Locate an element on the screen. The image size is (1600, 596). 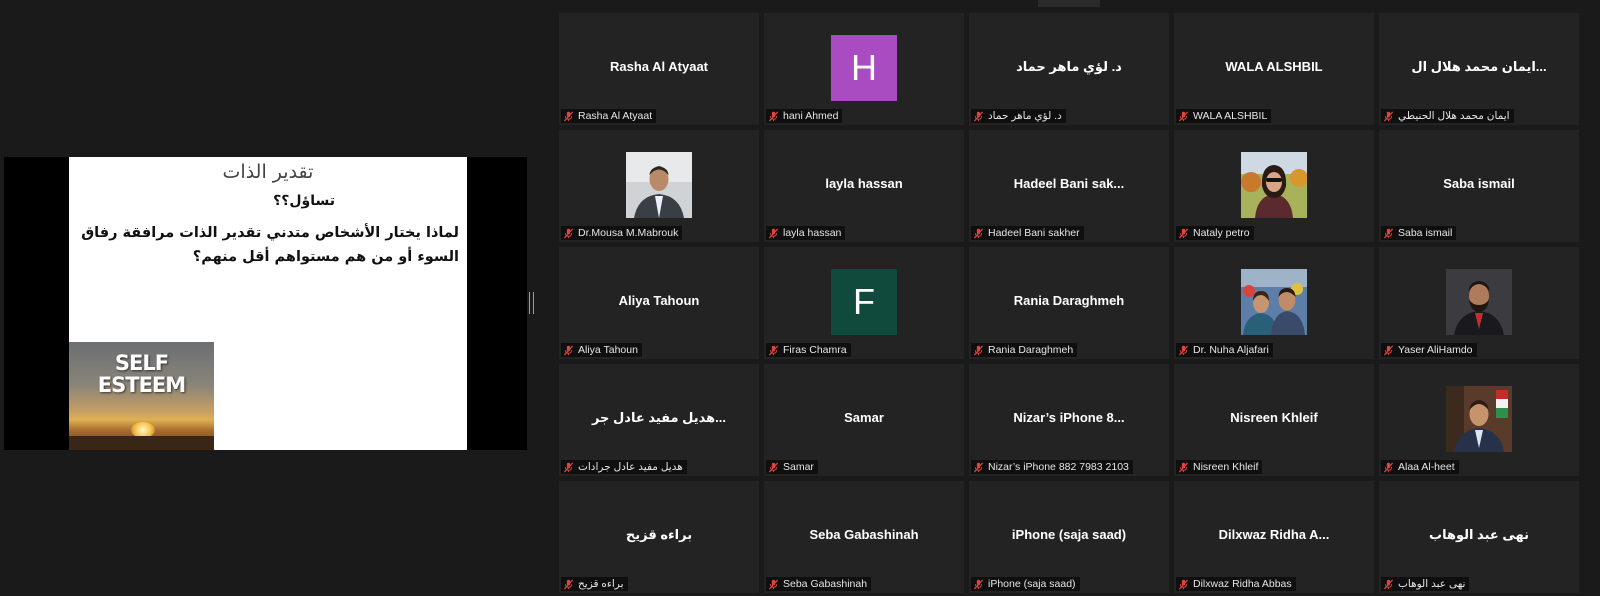
participant-name: Nizar’s iPhone 882 7983 2103 is located at coordinates (1058, 467).